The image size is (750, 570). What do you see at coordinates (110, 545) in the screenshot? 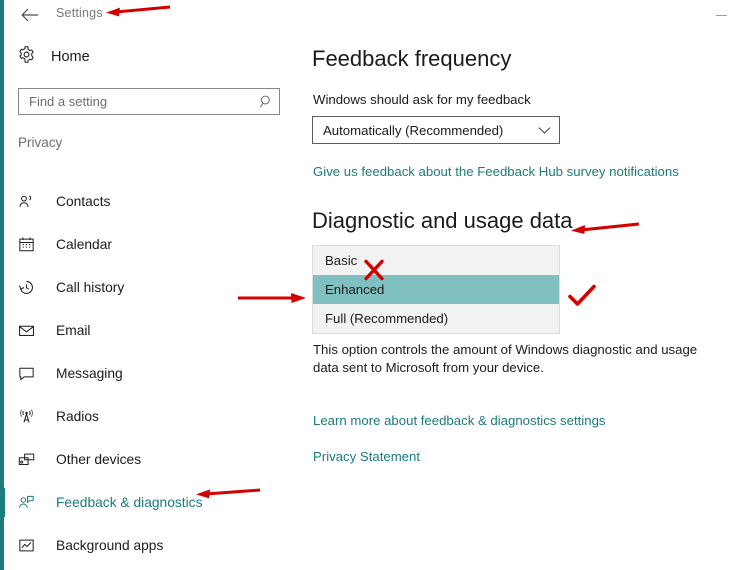
I see `sidebar-item-label: Background apps` at bounding box center [110, 545].